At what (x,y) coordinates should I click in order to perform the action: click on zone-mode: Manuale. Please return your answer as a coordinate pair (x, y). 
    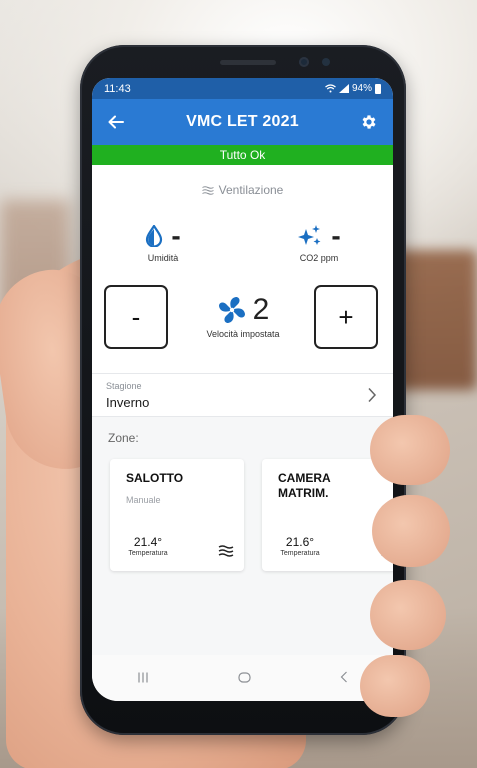
    Looking at the image, I should click on (143, 500).